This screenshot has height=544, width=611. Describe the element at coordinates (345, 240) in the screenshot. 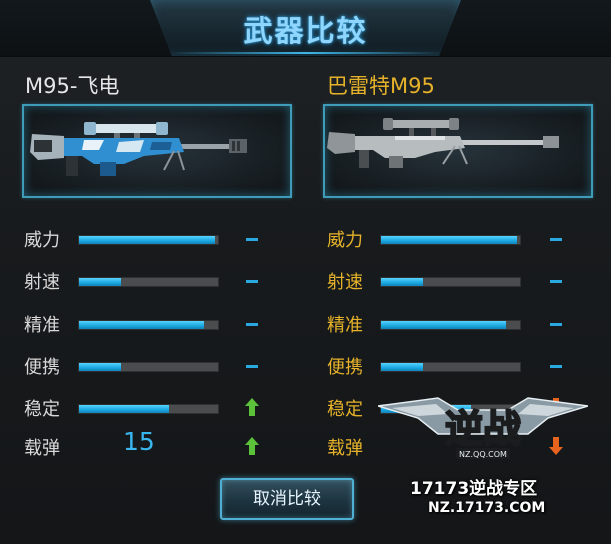

I see `right-stat-label: 威力` at that location.